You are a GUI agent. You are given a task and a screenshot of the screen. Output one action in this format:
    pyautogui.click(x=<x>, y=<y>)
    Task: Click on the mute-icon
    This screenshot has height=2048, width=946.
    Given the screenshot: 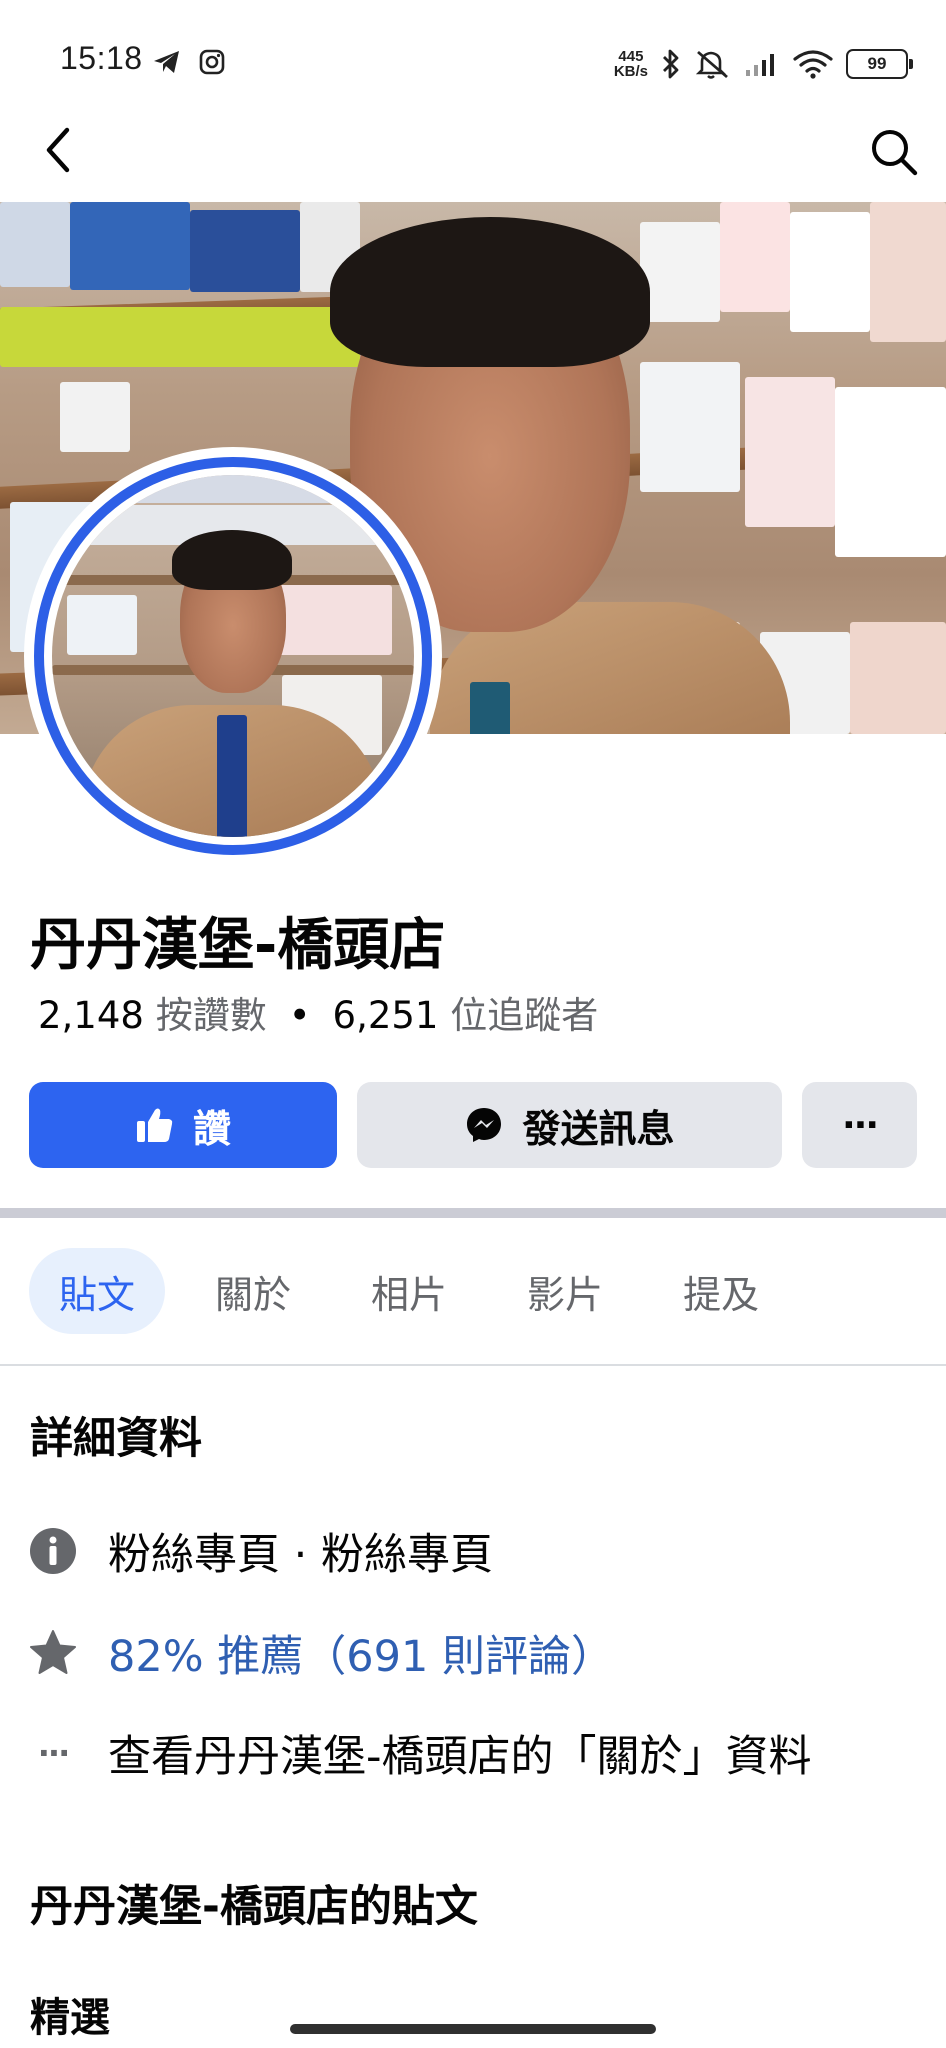 What is the action you would take?
    pyautogui.click(x=711, y=64)
    